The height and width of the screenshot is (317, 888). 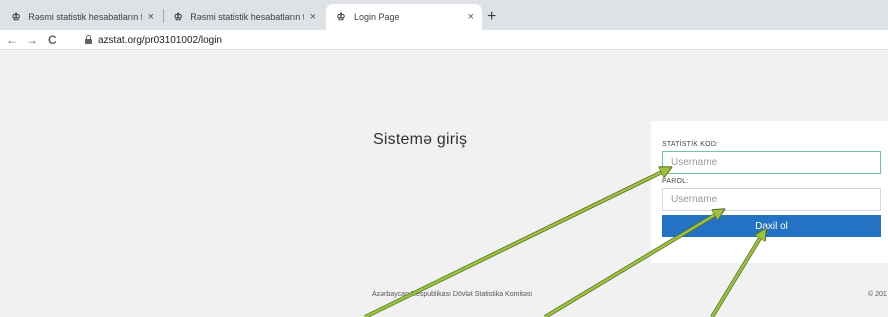 What do you see at coordinates (690, 144) in the screenshot?
I see `statistic-code-label: STATİSTİK KOD:` at bounding box center [690, 144].